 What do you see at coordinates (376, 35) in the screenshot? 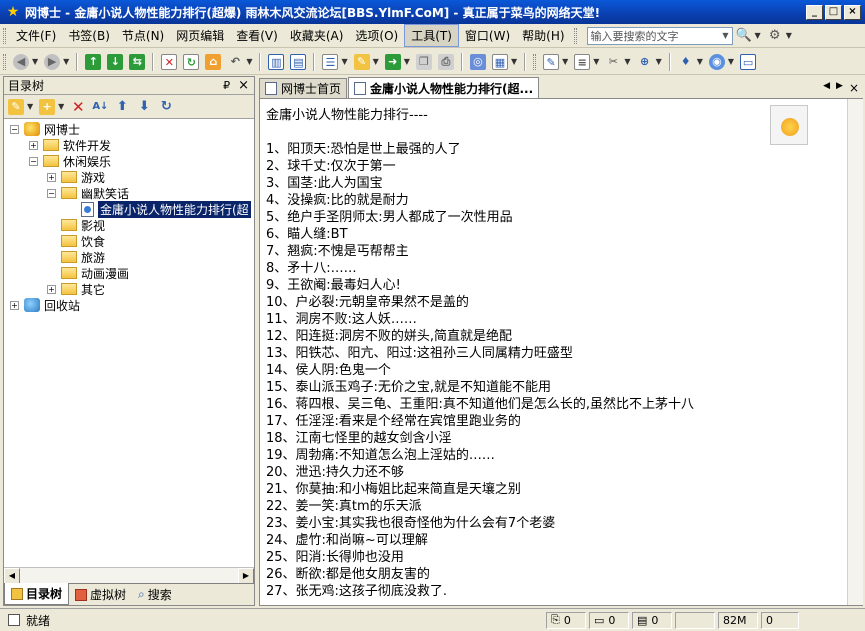
I see `menu-options: 选项(O)` at bounding box center [376, 35].